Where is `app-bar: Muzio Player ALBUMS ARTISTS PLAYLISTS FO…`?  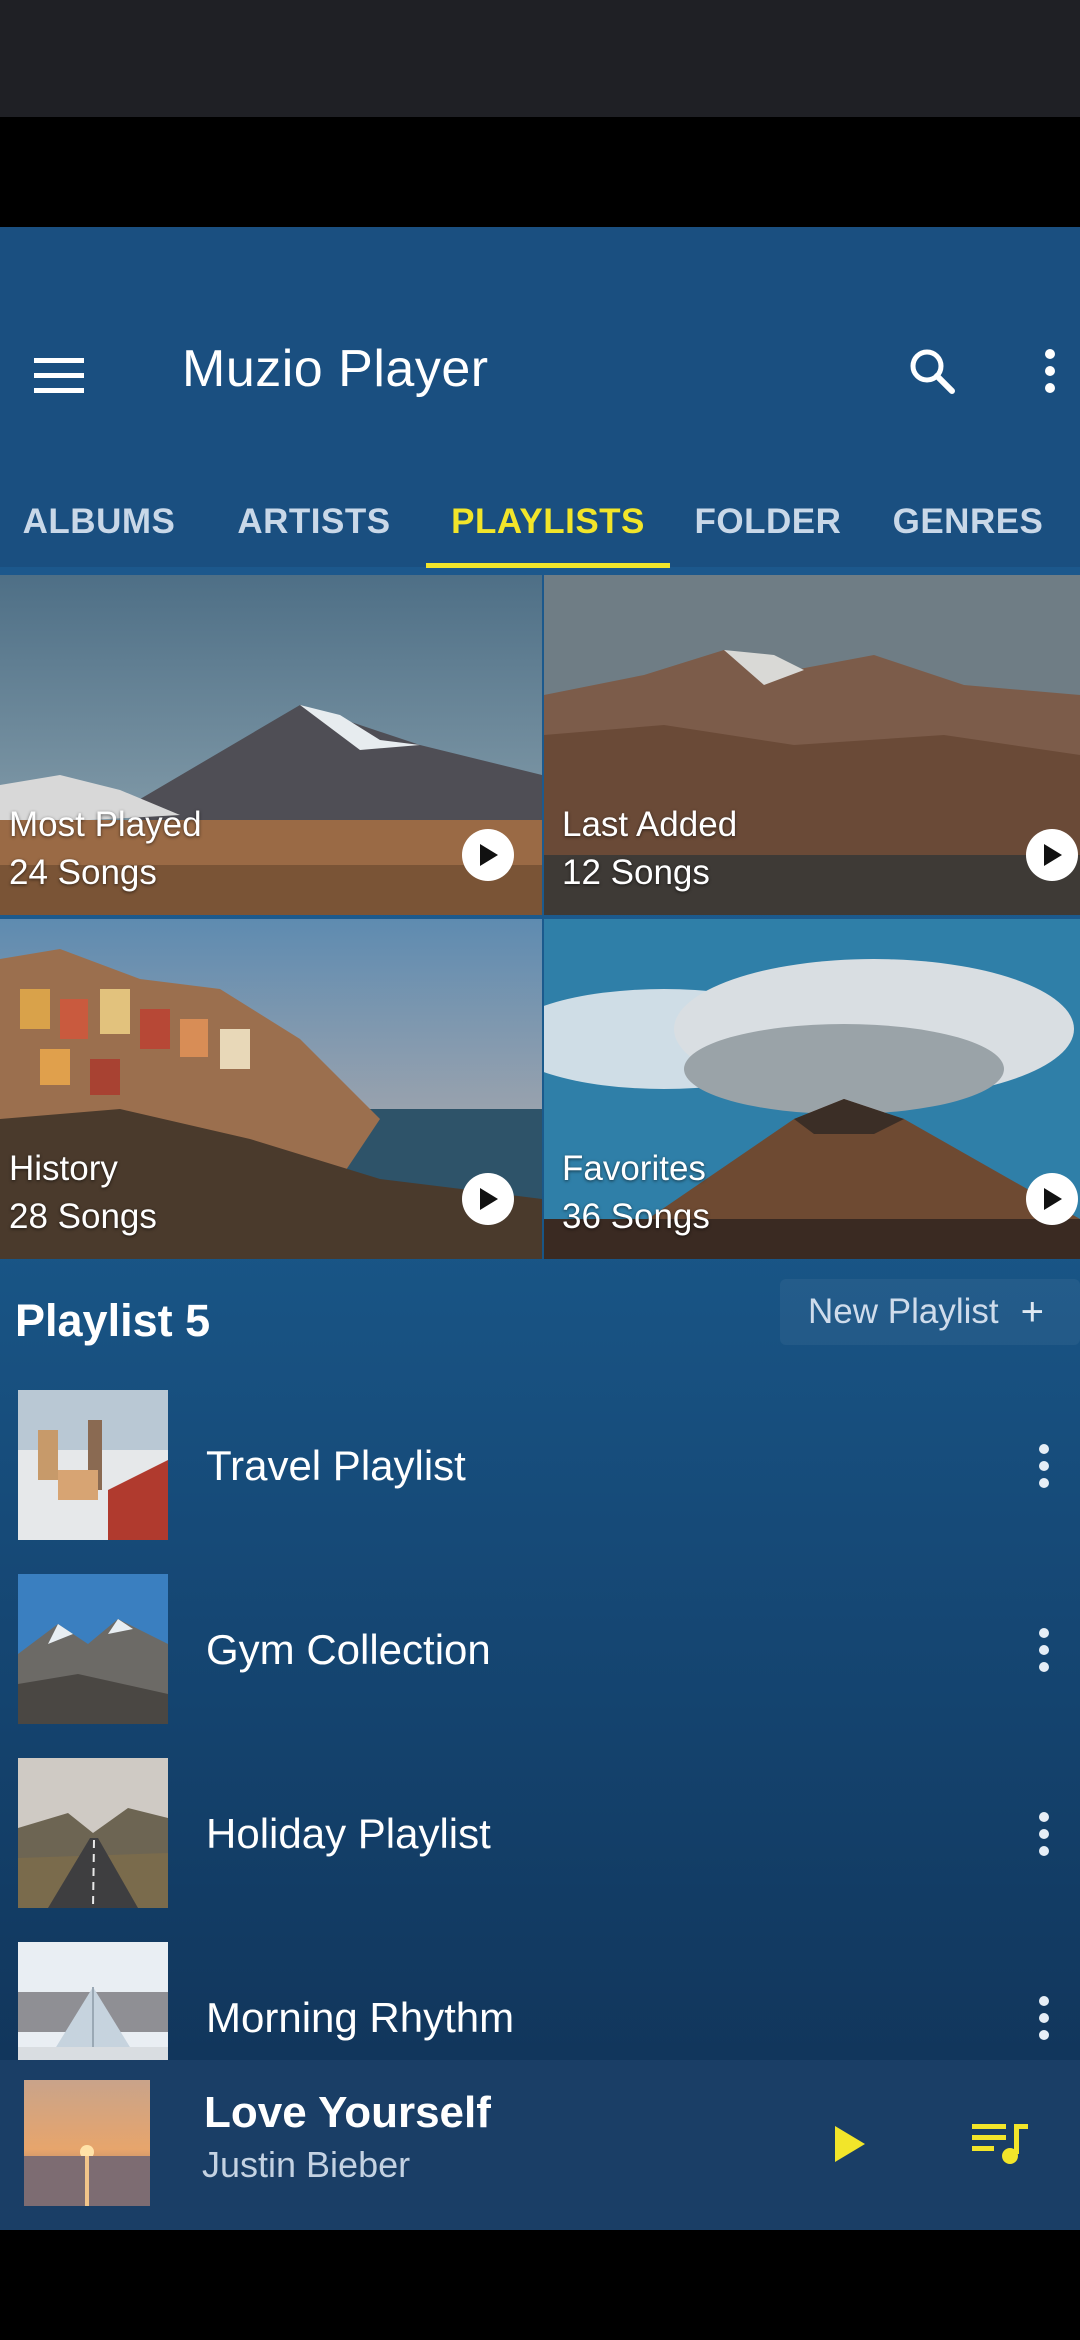
app-bar: Muzio Player ALBUMS ARTISTS PLAYLISTS FO… is located at coordinates (540, 397).